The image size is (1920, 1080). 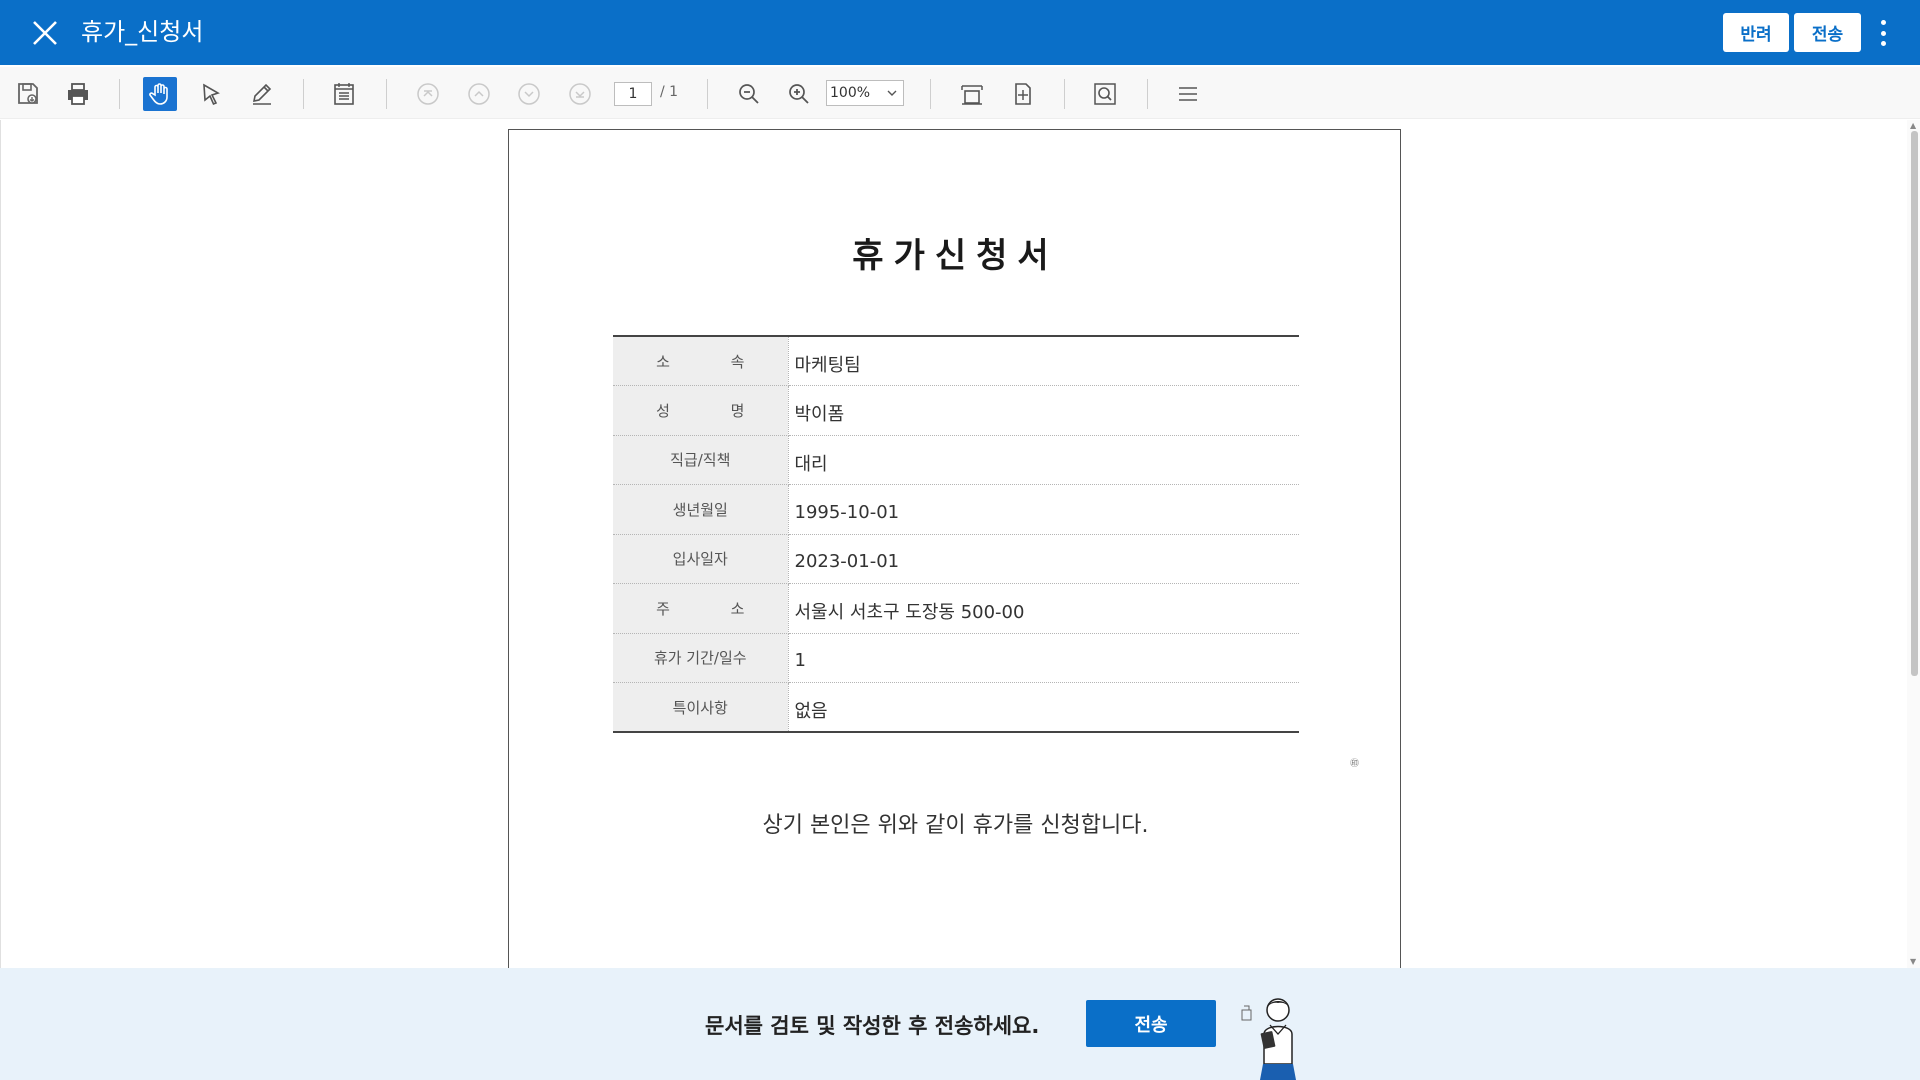 What do you see at coordinates (344, 94) in the screenshot?
I see `page-view-icon` at bounding box center [344, 94].